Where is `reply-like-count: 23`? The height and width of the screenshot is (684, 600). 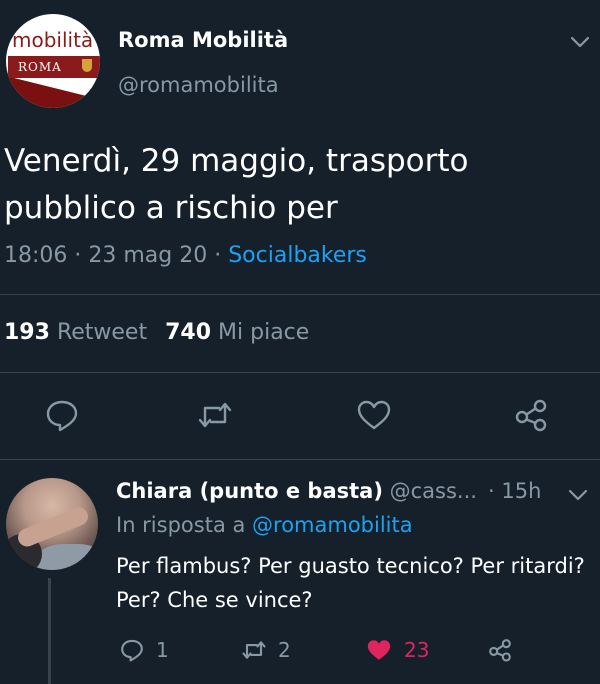
reply-like-count: 23 is located at coordinates (417, 650).